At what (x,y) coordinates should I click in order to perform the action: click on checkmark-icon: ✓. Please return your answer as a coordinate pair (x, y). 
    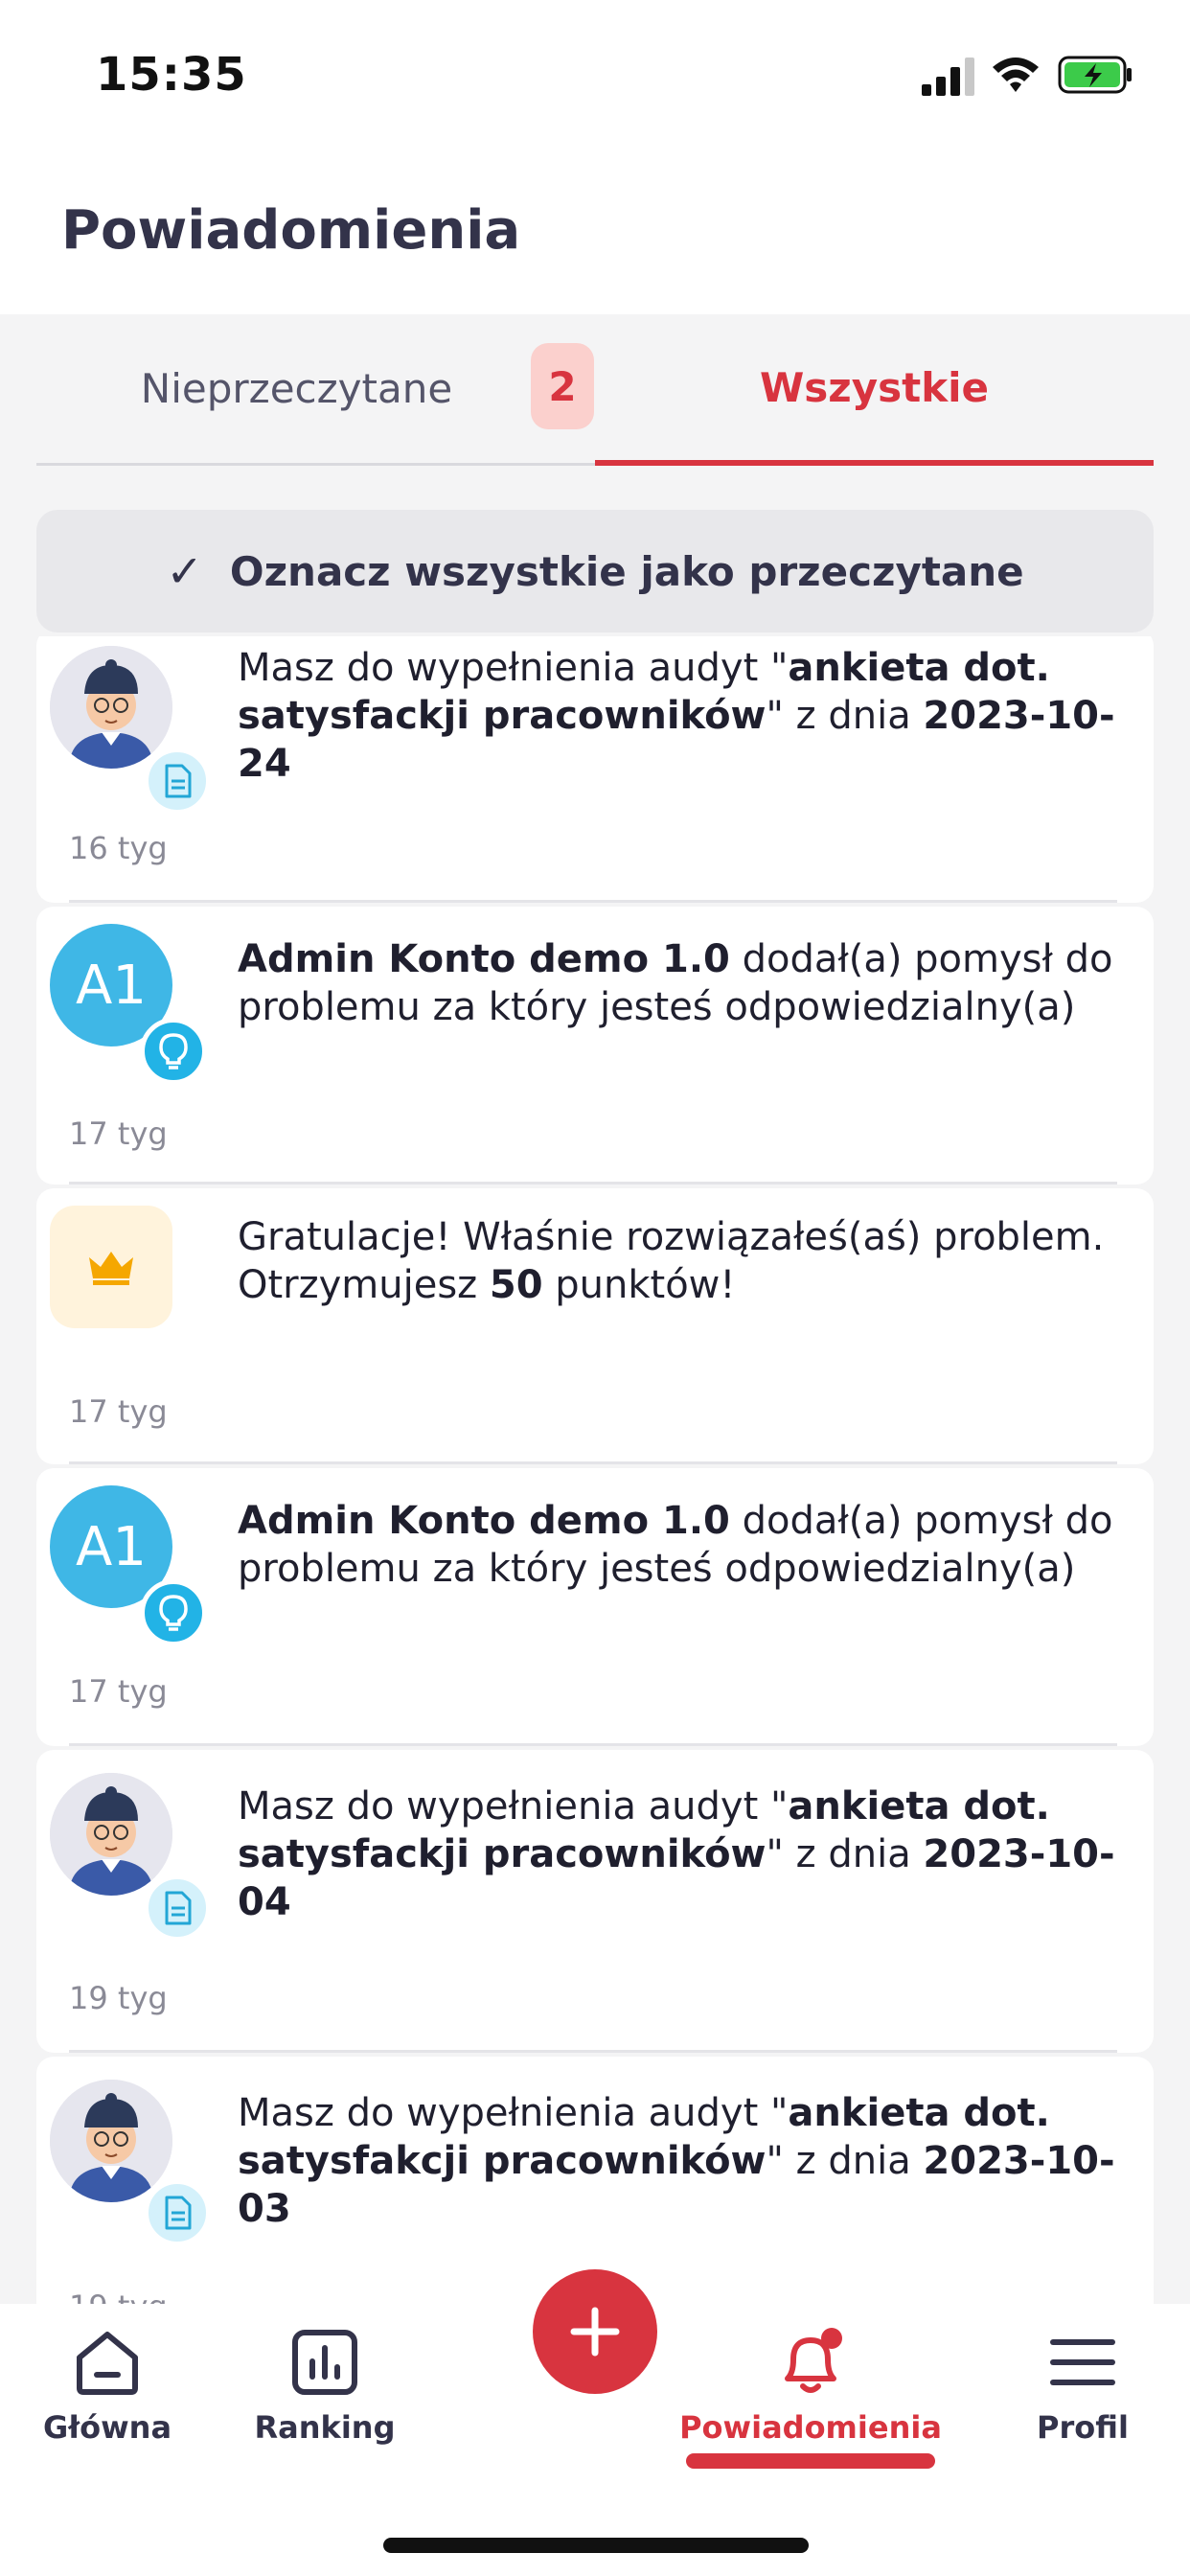
    Looking at the image, I should click on (185, 571).